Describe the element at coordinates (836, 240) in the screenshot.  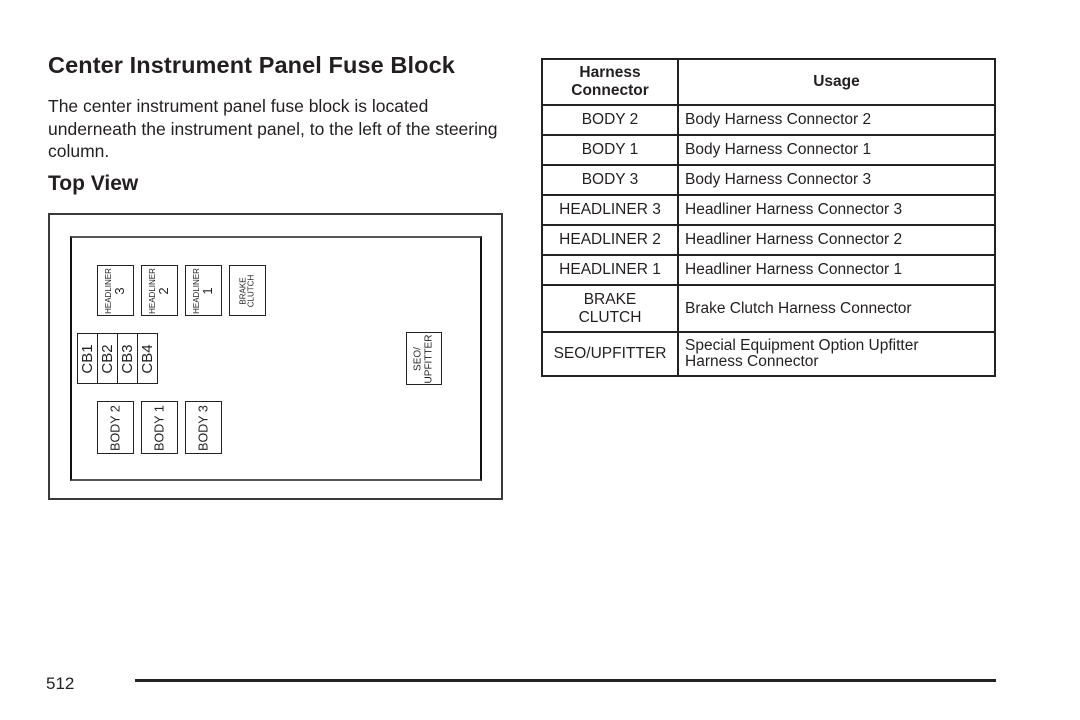
I see `usage-cell: Headliner Harness Connector 2` at that location.